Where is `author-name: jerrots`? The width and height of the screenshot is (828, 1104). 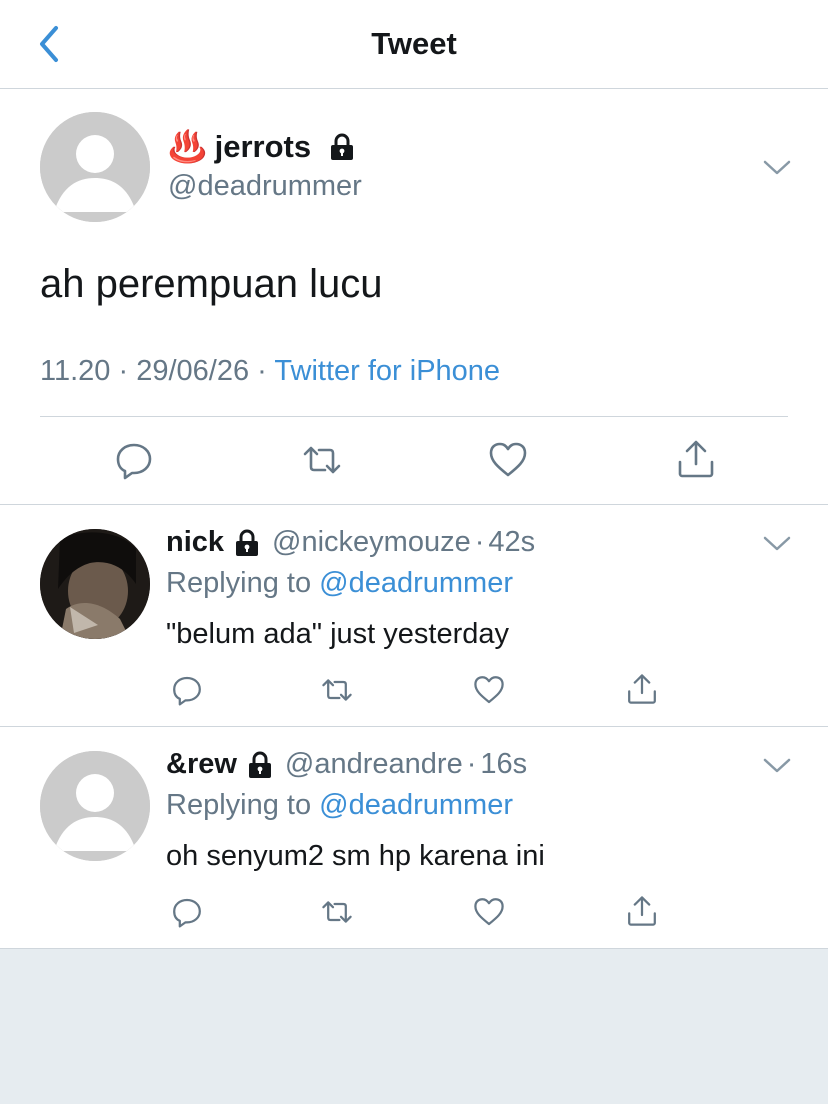
author-name: jerrots is located at coordinates (263, 146).